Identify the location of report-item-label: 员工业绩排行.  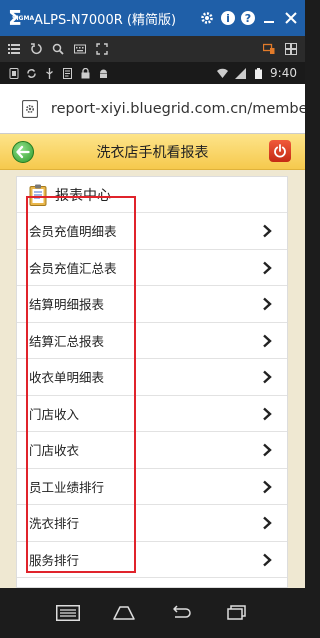
(67, 487).